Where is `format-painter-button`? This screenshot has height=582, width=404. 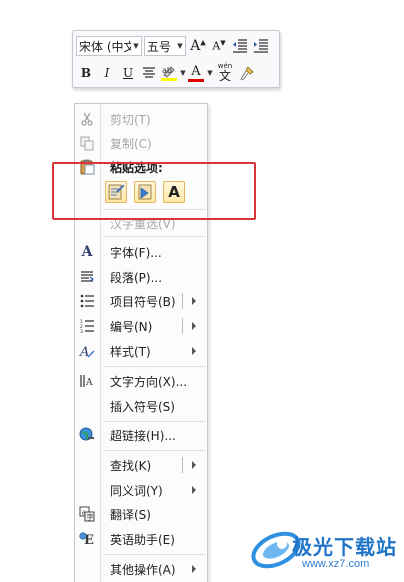 format-painter-button is located at coordinates (247, 73).